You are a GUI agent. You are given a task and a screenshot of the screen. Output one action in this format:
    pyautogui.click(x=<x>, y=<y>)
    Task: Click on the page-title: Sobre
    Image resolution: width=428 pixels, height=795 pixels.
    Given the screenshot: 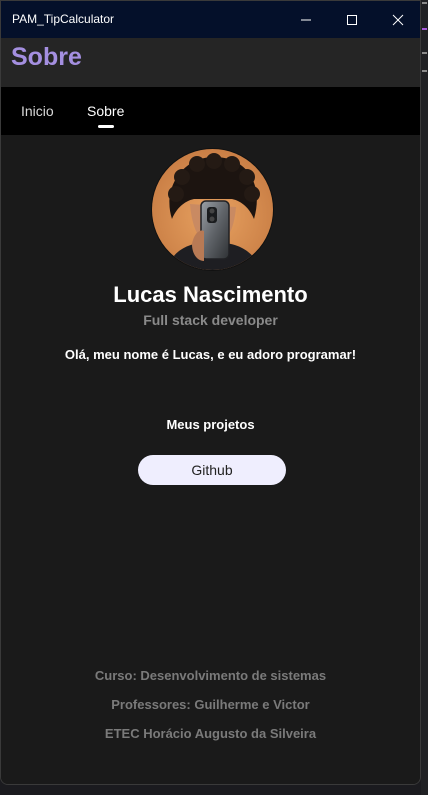 What is the action you would take?
    pyautogui.click(x=46, y=57)
    